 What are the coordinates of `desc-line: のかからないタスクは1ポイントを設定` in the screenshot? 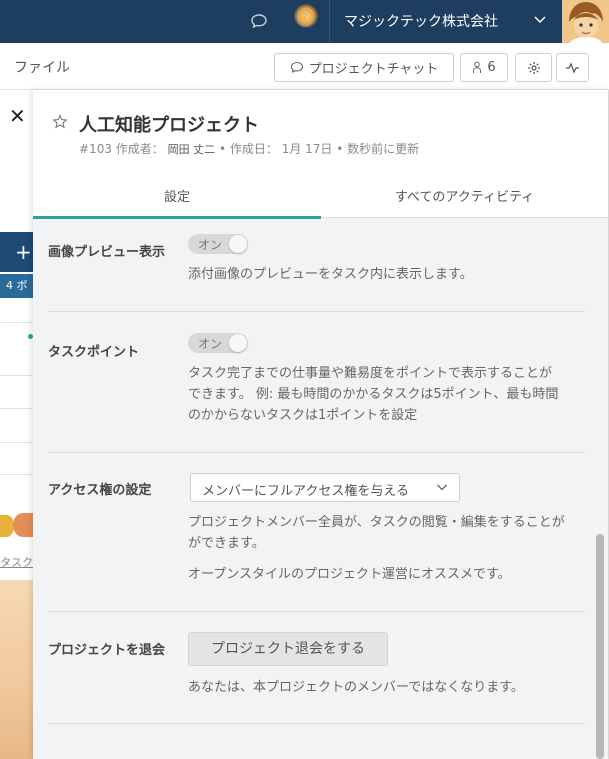 It's located at (303, 415).